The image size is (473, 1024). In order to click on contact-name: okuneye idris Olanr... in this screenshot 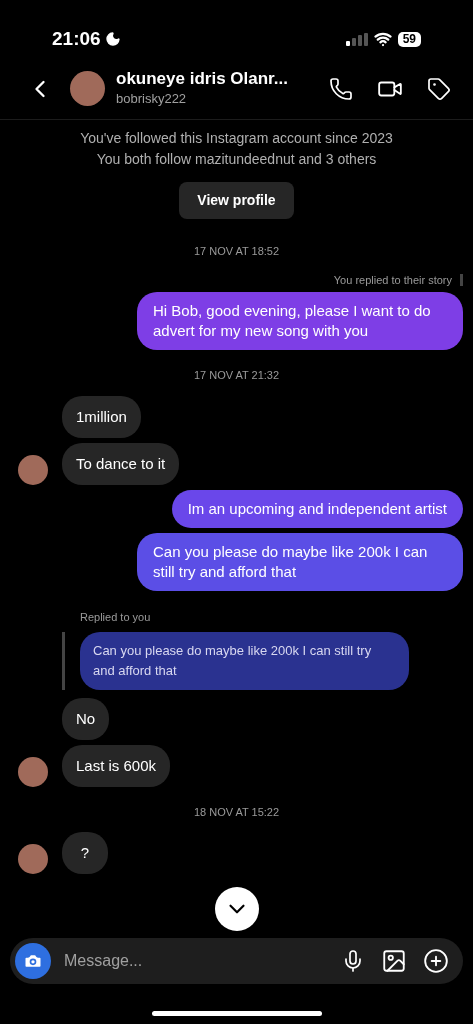, I will do `click(202, 78)`.